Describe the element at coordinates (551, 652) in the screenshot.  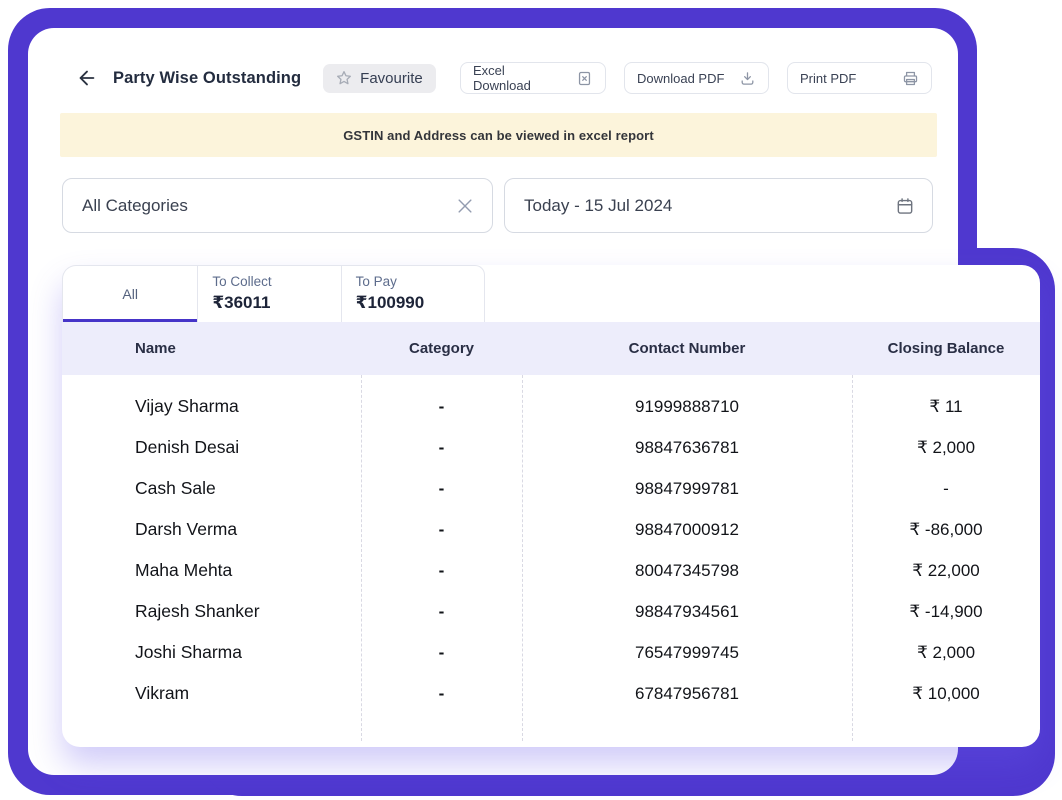
I see `table-row: Joshi Sharma - 76547999745 ₹ 2,000` at that location.